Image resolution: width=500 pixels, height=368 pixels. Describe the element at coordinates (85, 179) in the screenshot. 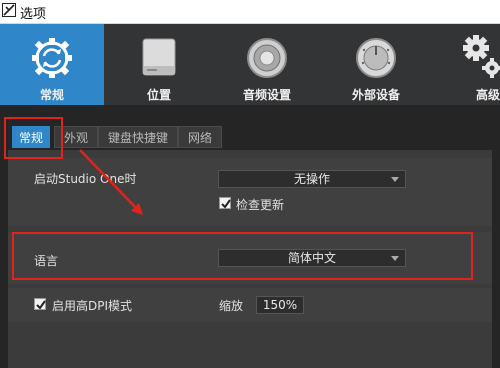

I see `startup-label: 启动Studio One时` at that location.